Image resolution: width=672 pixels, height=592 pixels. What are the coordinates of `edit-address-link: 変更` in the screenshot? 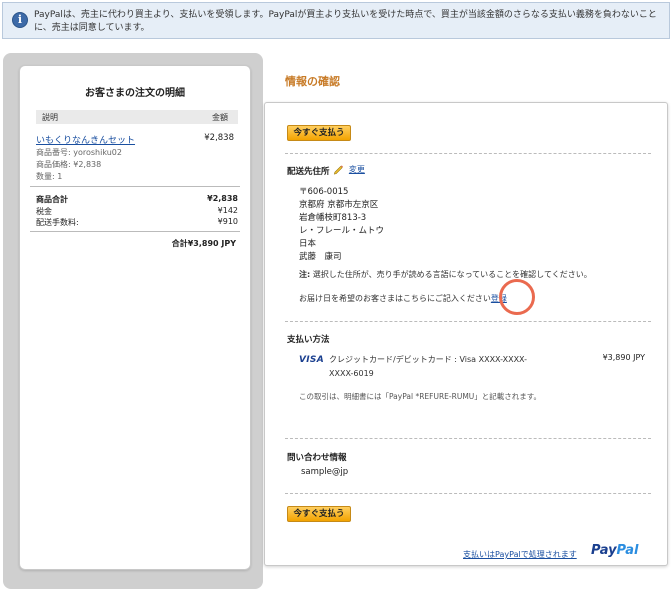 It's located at (357, 169).